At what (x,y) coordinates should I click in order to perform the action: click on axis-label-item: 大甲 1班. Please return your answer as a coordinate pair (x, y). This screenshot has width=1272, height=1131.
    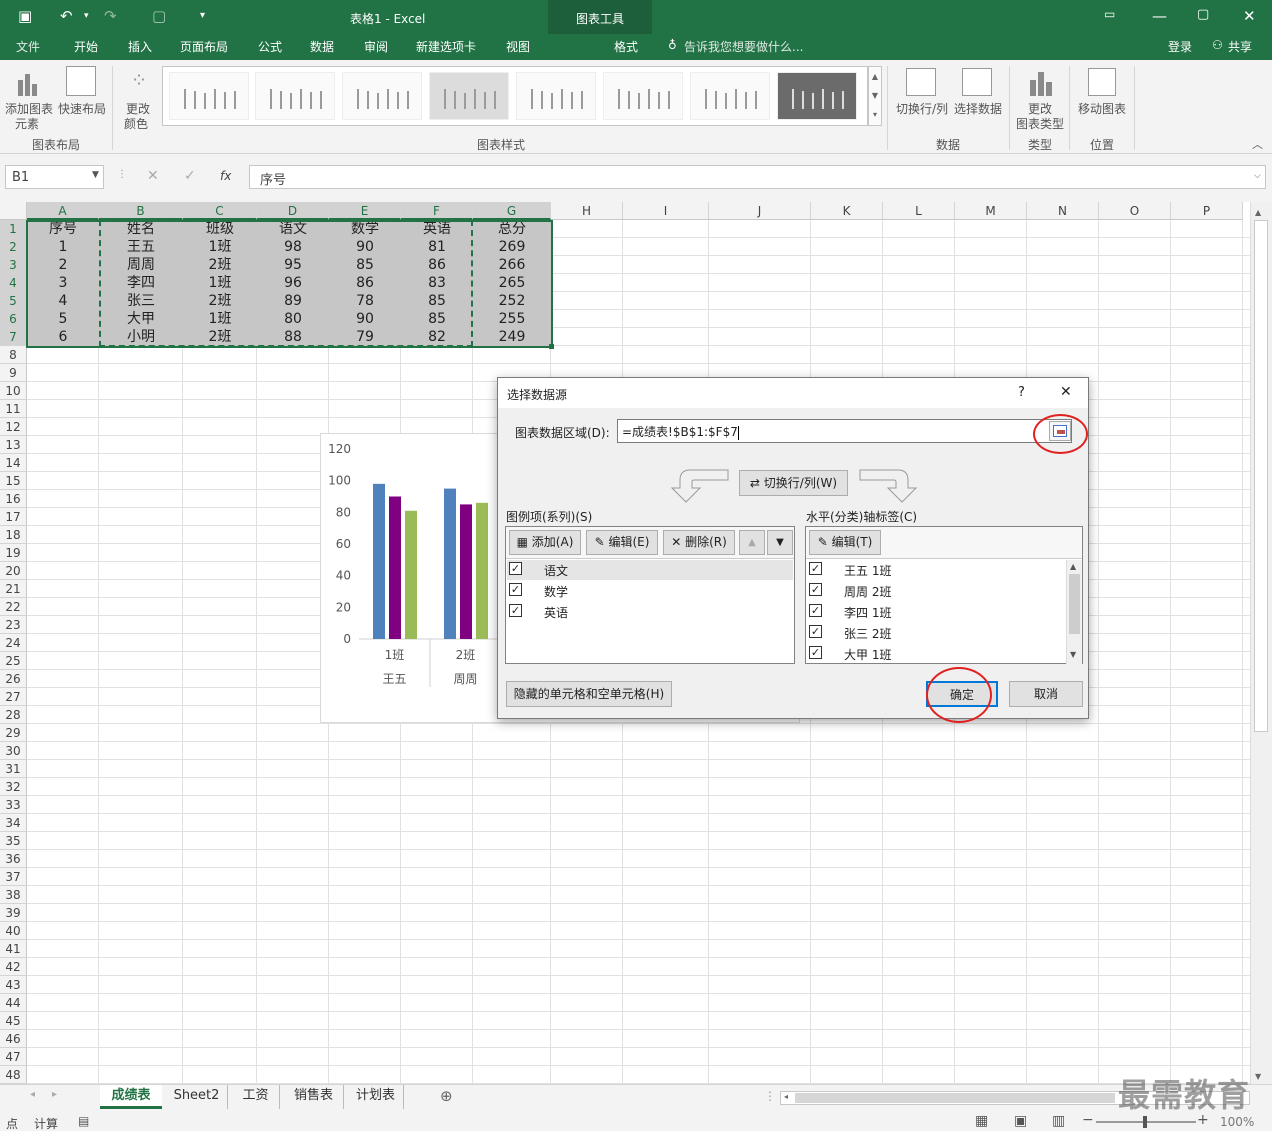
    Looking at the image, I should click on (867, 654).